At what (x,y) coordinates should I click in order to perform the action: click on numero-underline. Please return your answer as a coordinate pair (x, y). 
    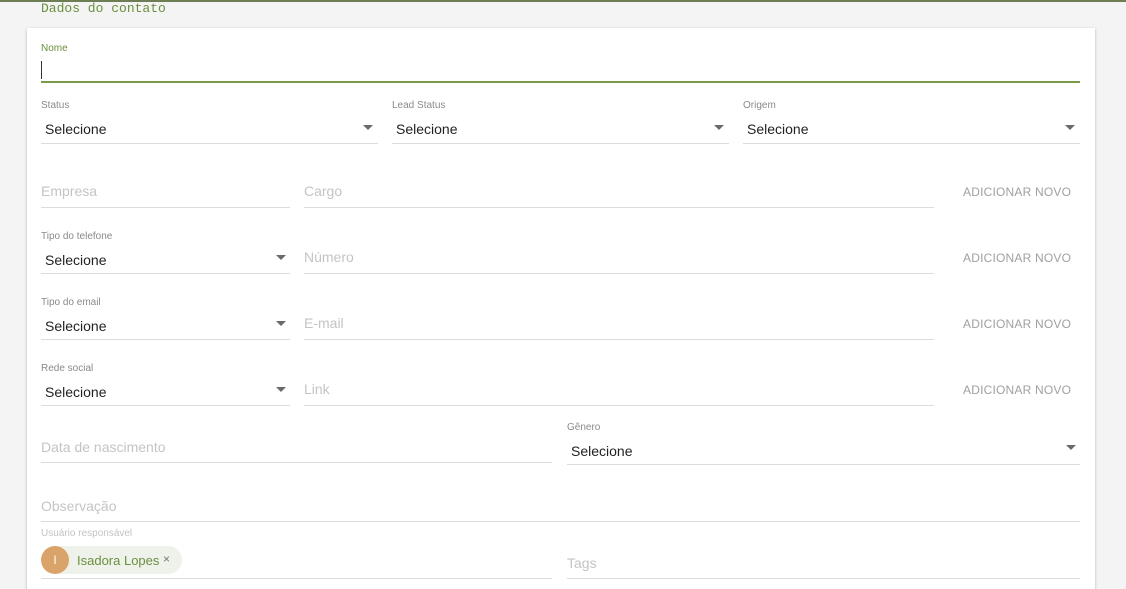
    Looking at the image, I should click on (619, 273).